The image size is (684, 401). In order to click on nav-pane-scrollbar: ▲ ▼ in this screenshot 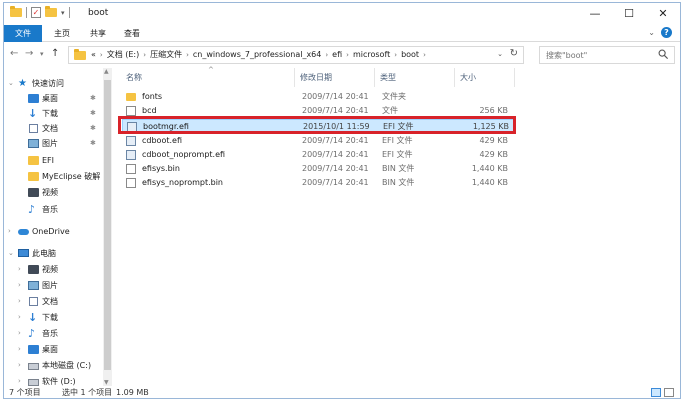, I will do `click(107, 227)`.